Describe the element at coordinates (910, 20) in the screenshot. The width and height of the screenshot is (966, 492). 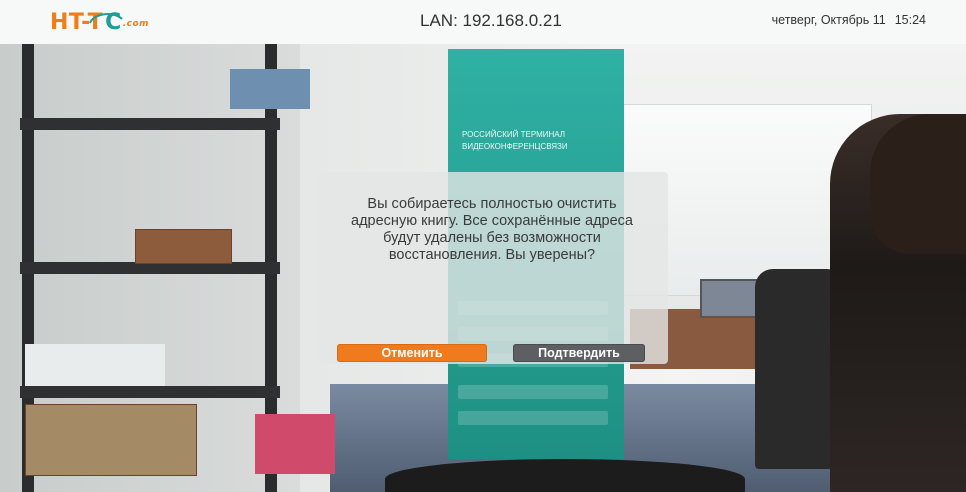
I see `time-label: 15:24` at that location.